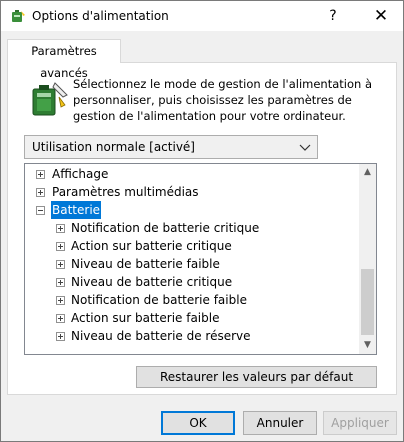  What do you see at coordinates (367, 345) in the screenshot?
I see `scroll-down-icon: ▼` at bounding box center [367, 345].